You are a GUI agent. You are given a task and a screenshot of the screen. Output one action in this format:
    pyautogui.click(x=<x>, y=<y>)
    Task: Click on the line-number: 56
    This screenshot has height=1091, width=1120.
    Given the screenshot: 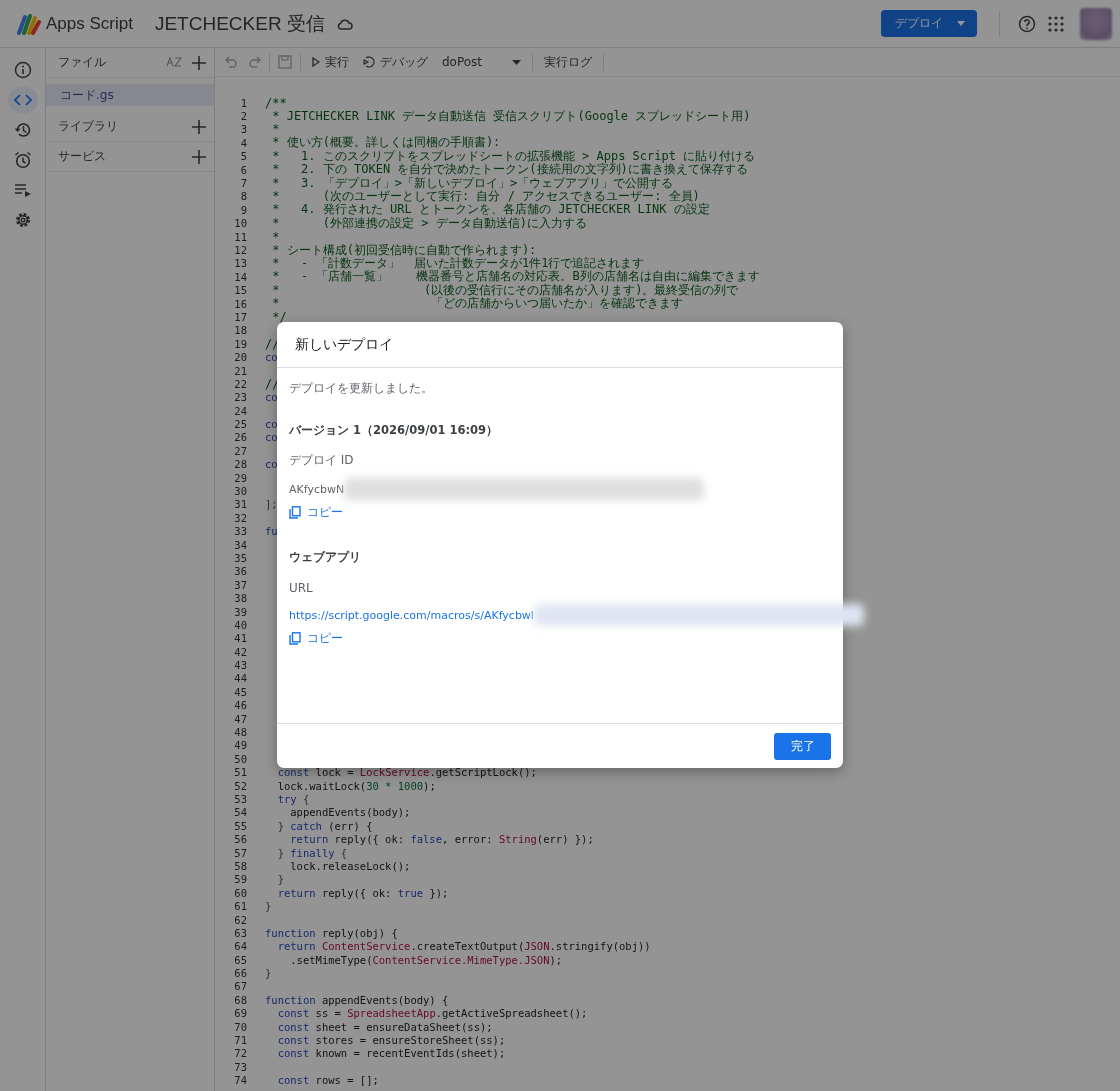 What is the action you would take?
    pyautogui.click(x=240, y=839)
    